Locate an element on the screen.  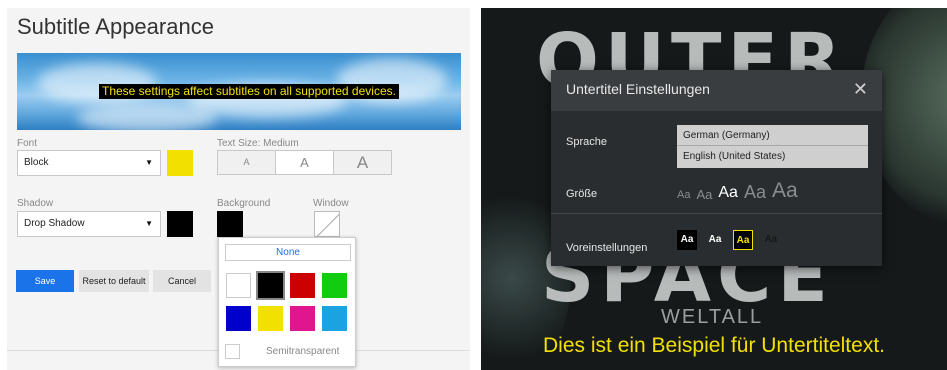
preset-white-plain: Aa is located at coordinates (715, 240).